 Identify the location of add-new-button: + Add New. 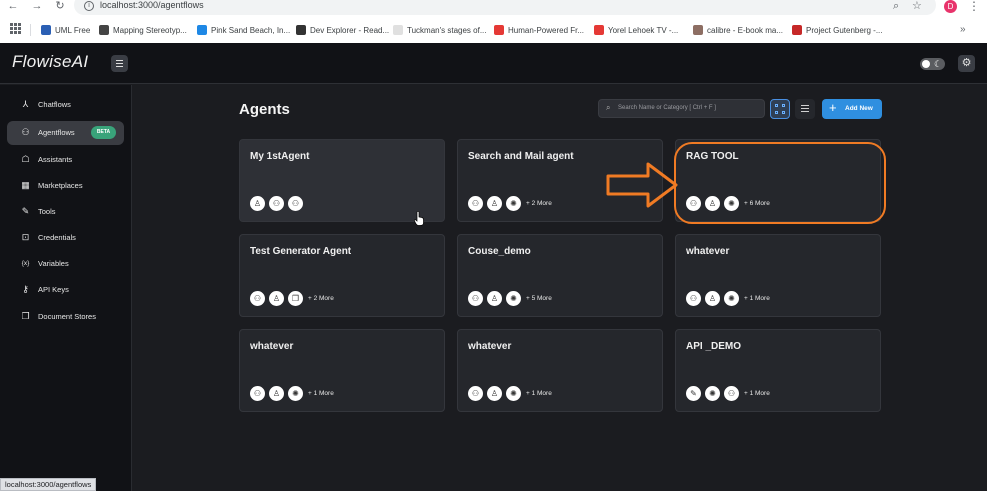
(852, 109).